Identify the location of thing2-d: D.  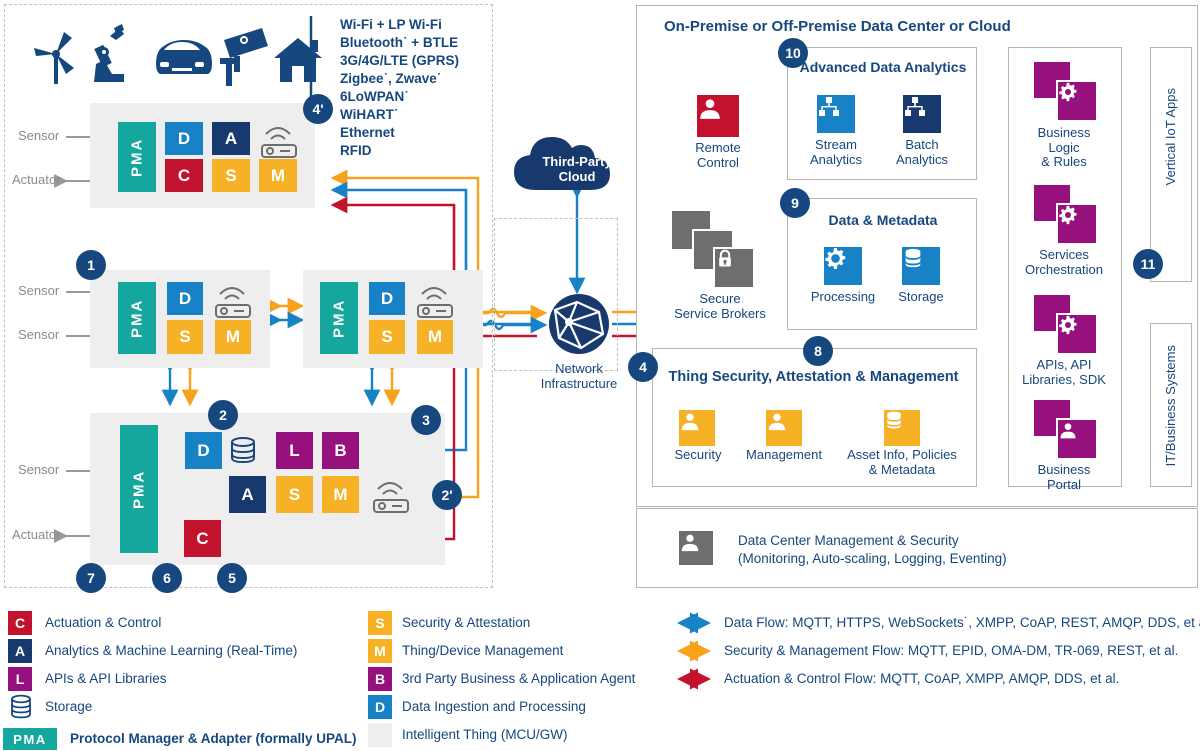
(185, 298).